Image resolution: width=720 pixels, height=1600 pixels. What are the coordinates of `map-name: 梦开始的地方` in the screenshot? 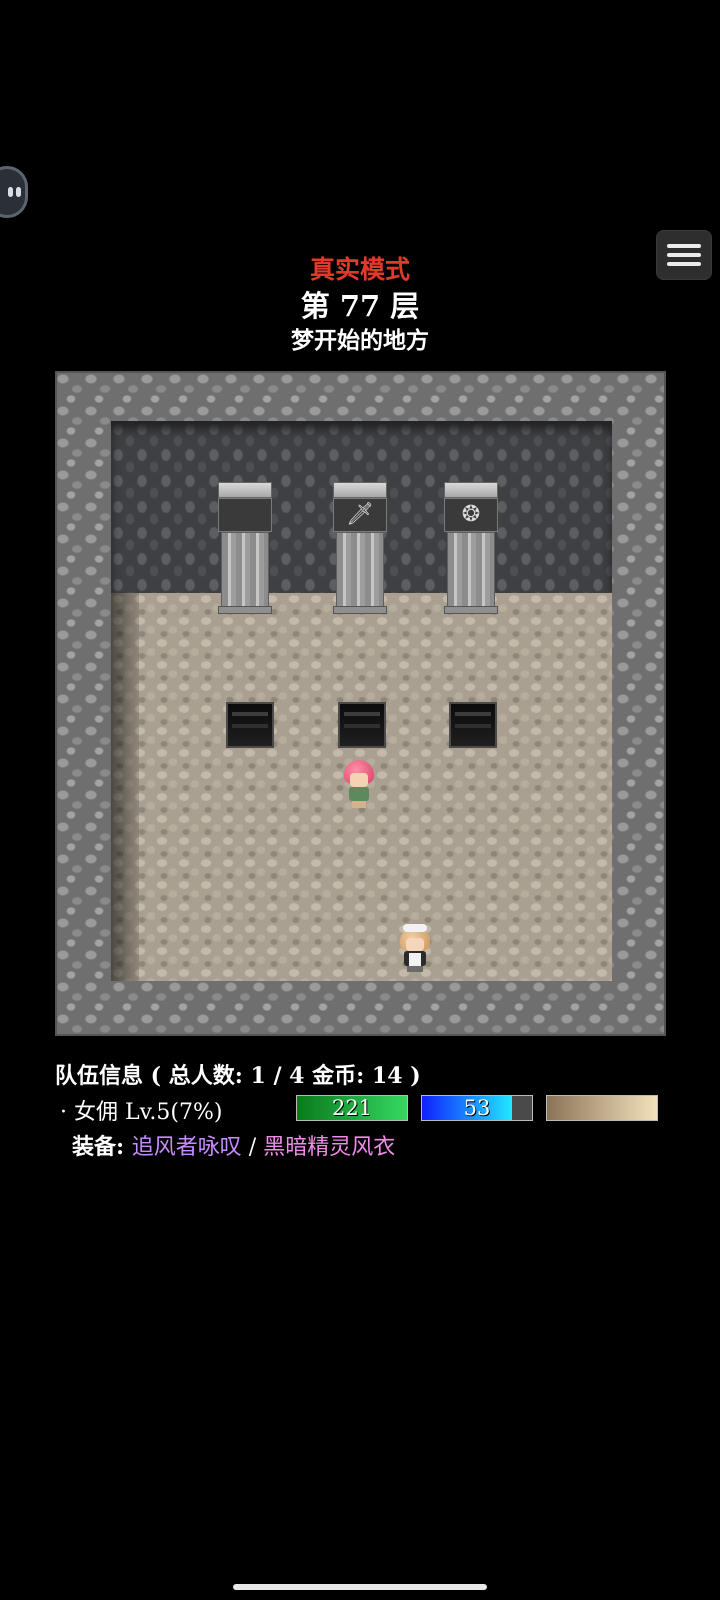 It's located at (360, 340).